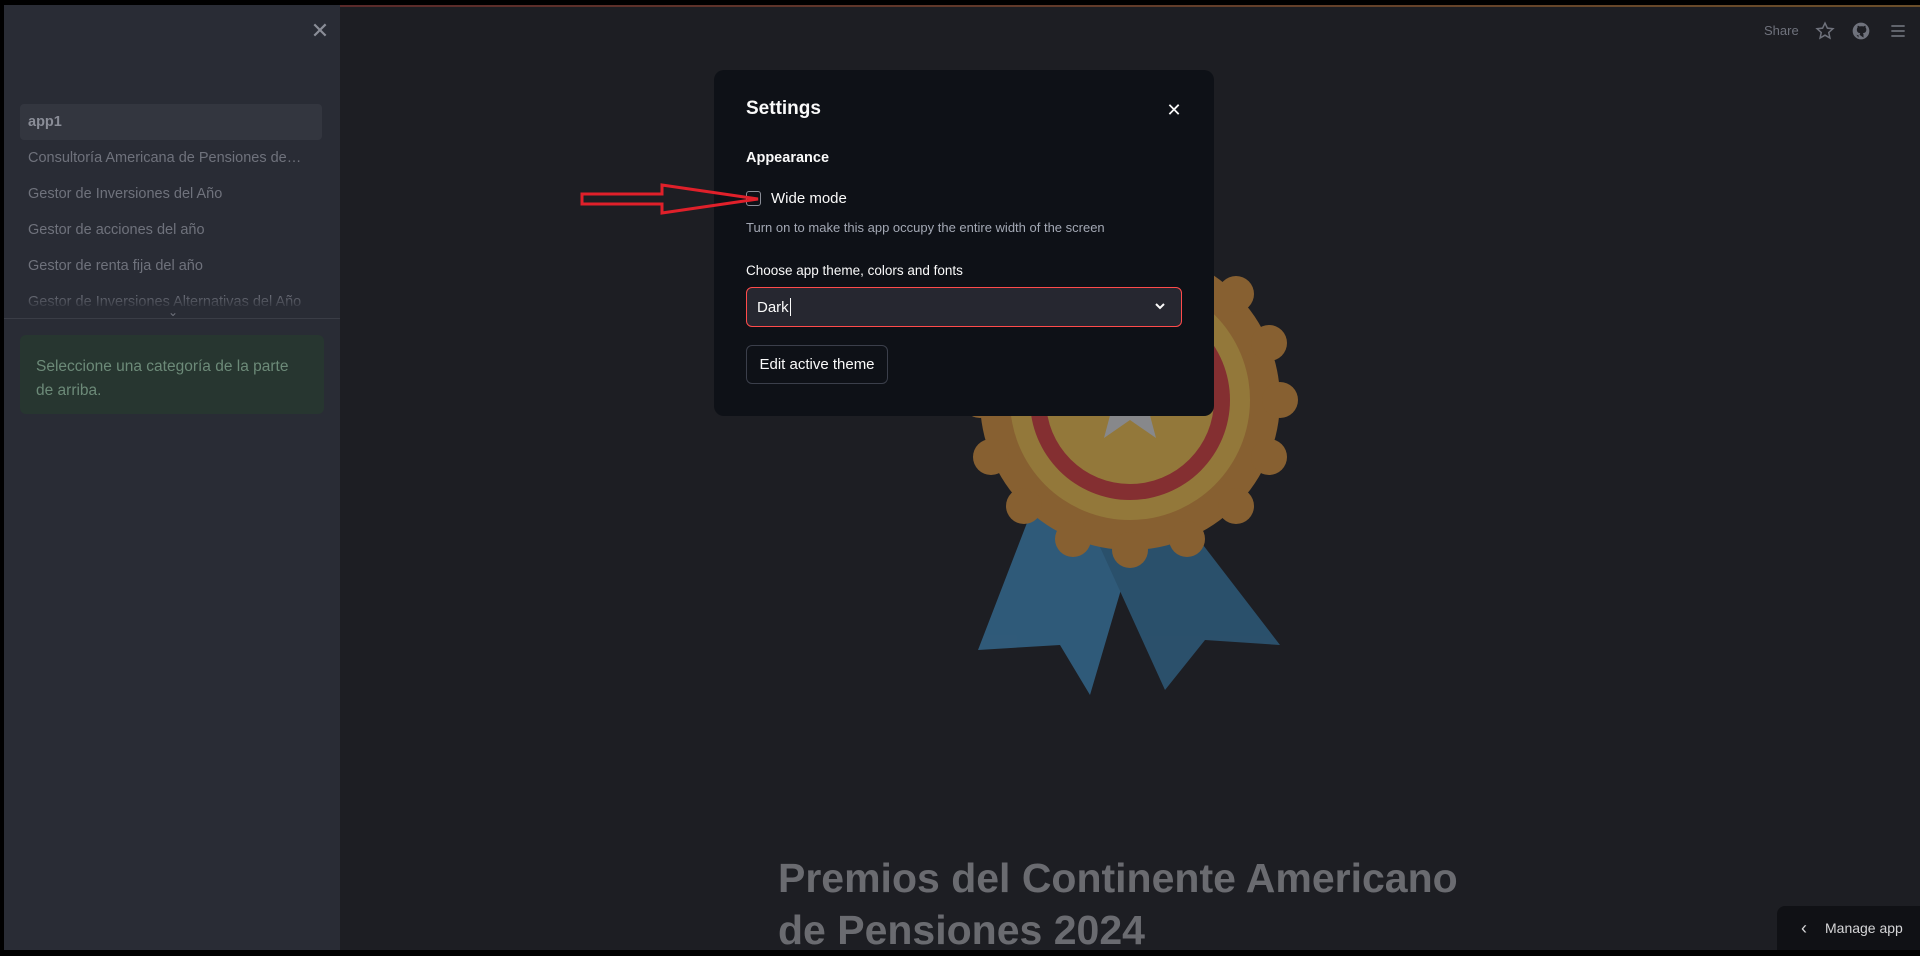 This screenshot has height=956, width=1920. I want to click on edit-active-theme-button: Edit active theme, so click(817, 364).